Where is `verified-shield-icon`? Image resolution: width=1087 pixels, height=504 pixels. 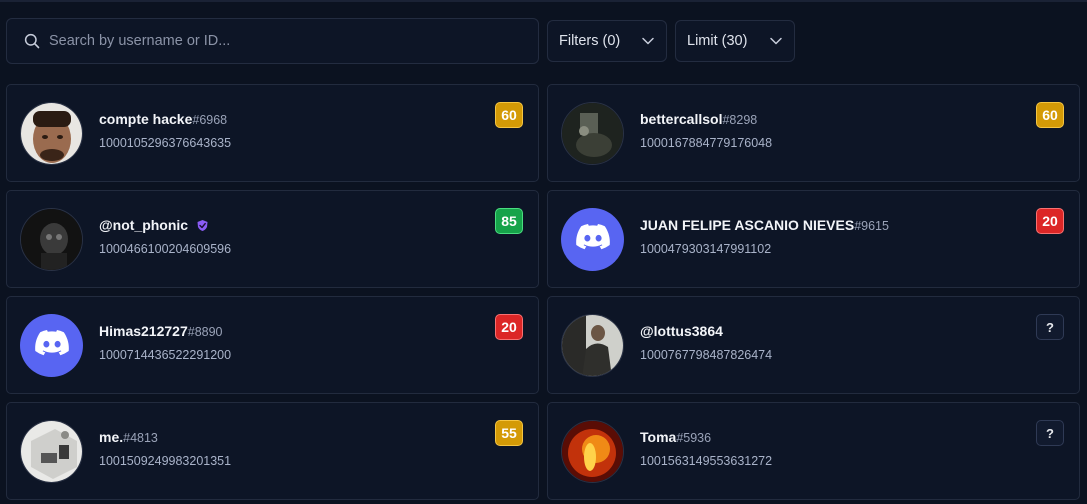
verified-shield-icon is located at coordinates (202, 225).